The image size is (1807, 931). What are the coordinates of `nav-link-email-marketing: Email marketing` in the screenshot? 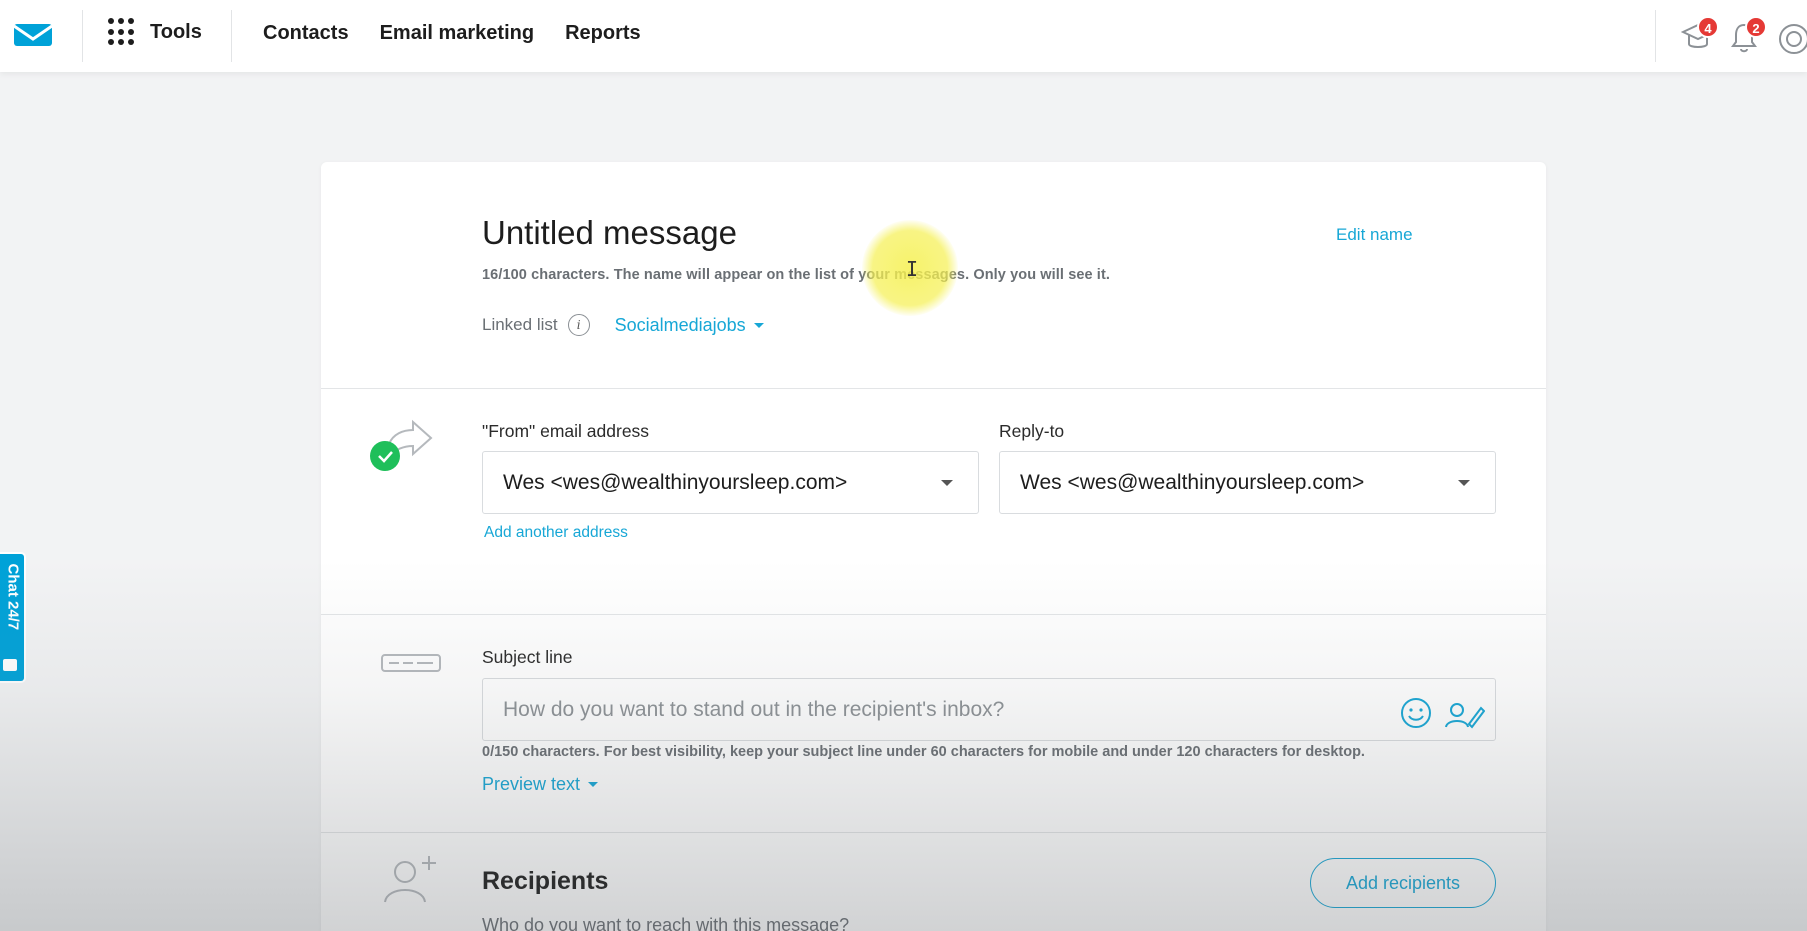 It's located at (457, 33).